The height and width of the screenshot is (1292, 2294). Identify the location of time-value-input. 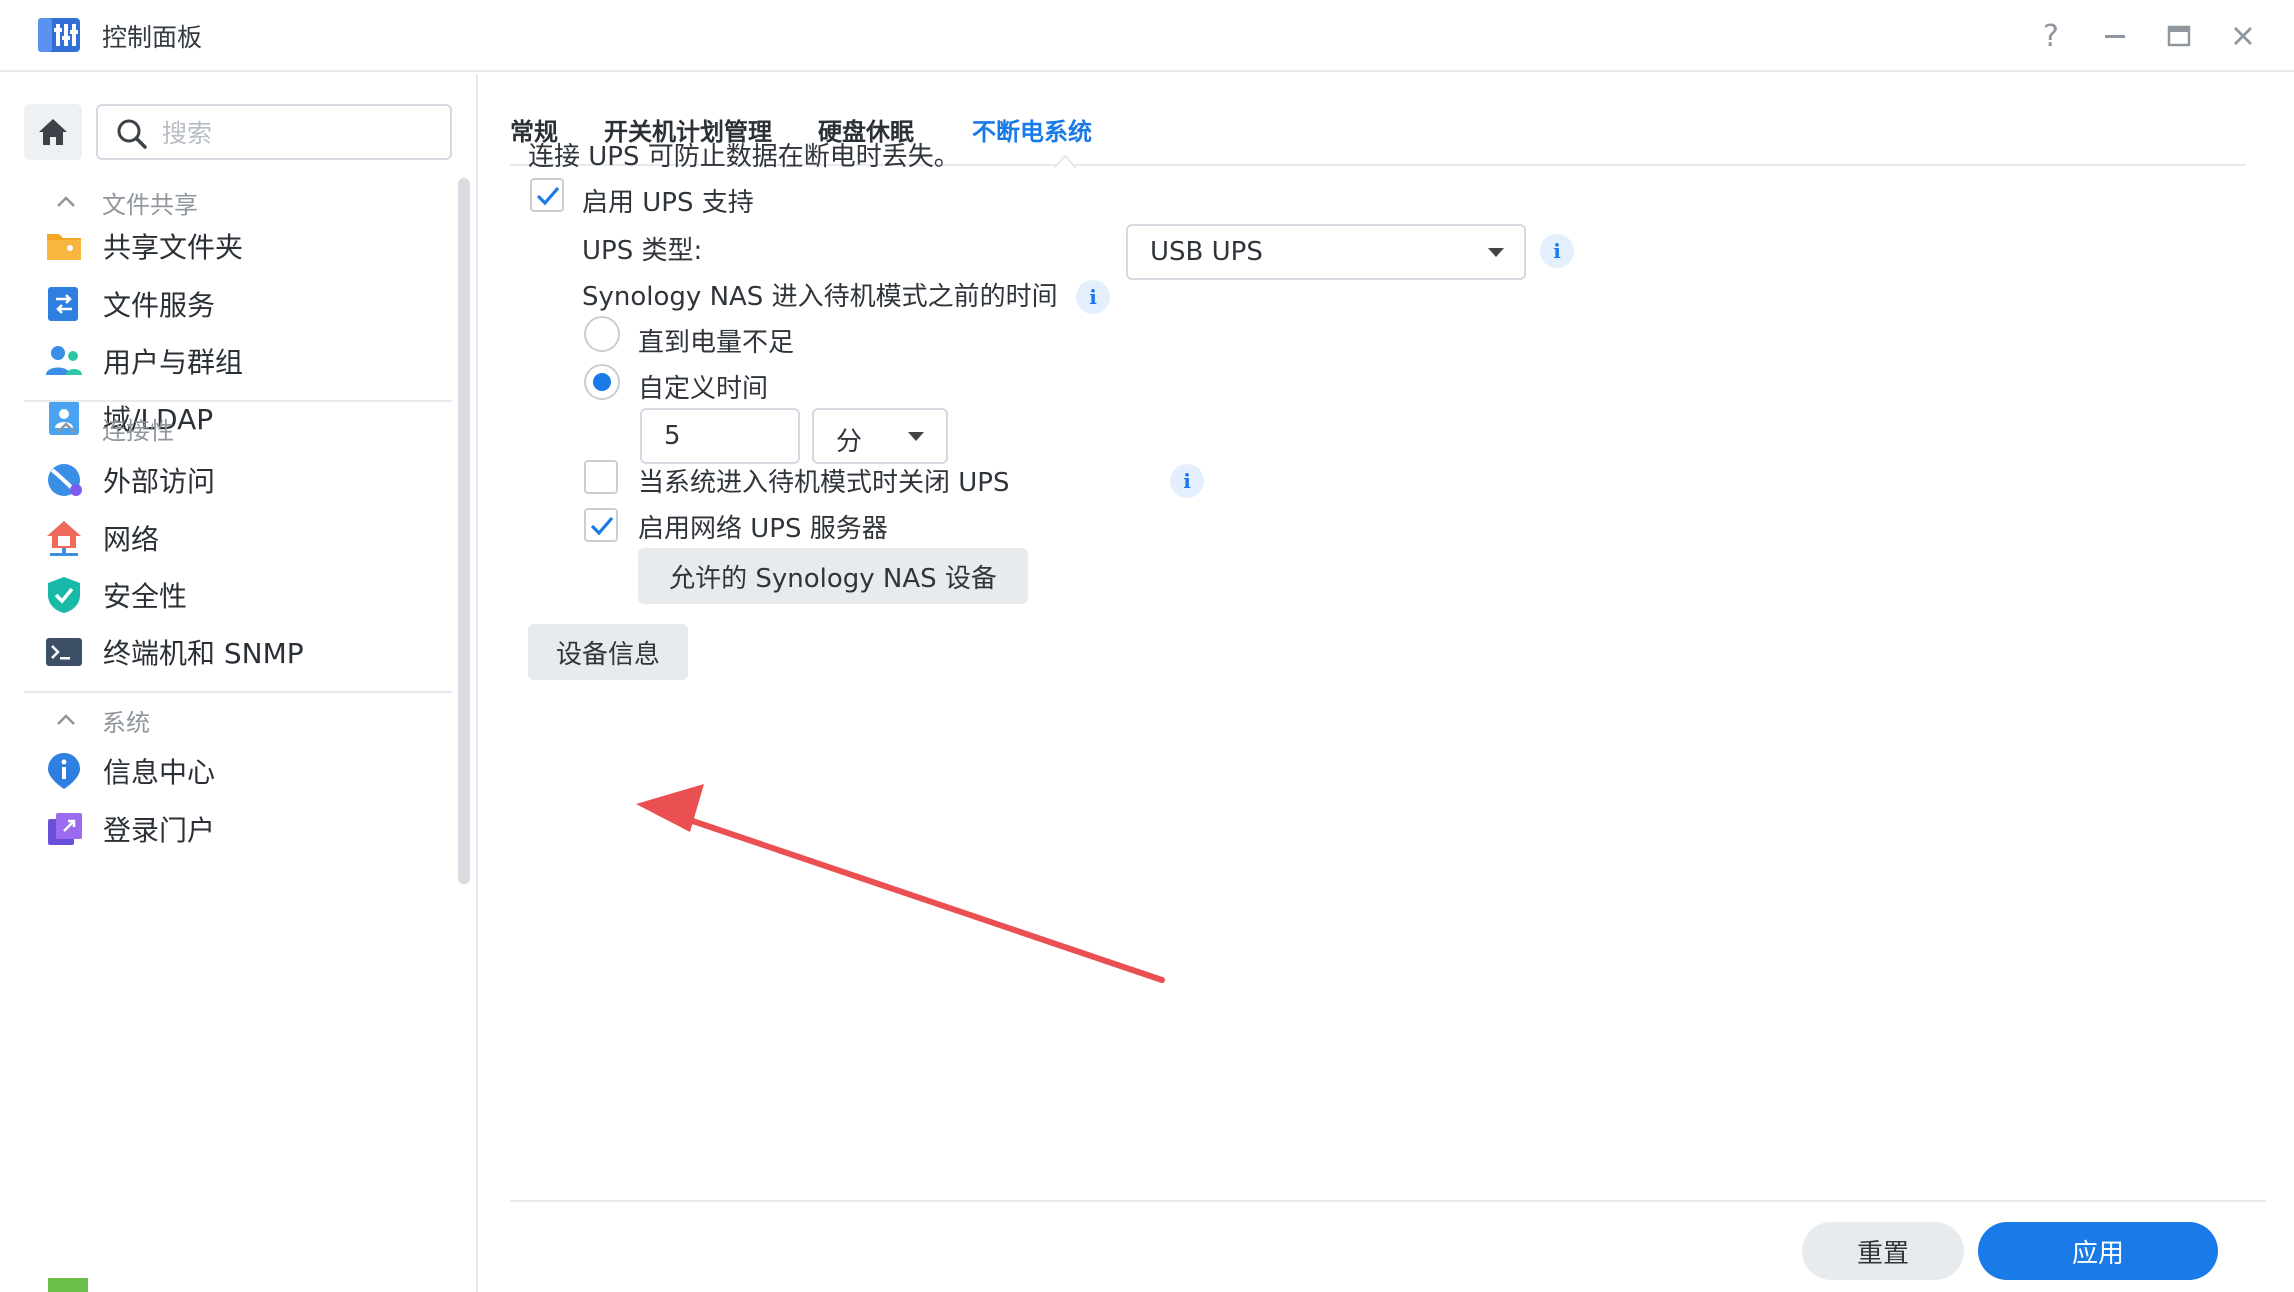
(720, 436).